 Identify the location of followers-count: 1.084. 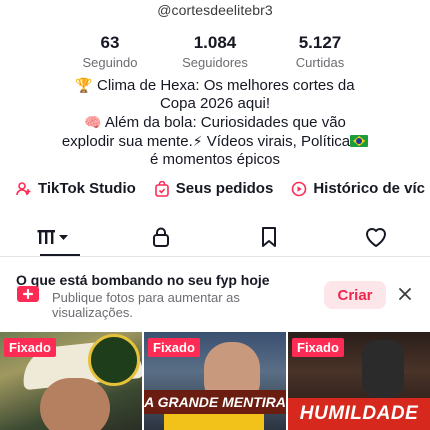
(215, 42).